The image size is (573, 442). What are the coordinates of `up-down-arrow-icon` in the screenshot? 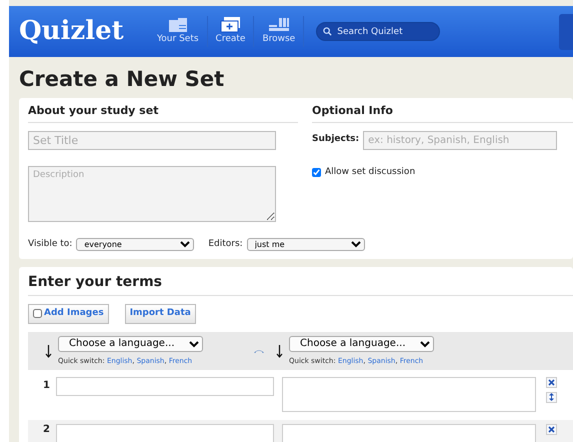 It's located at (551, 397).